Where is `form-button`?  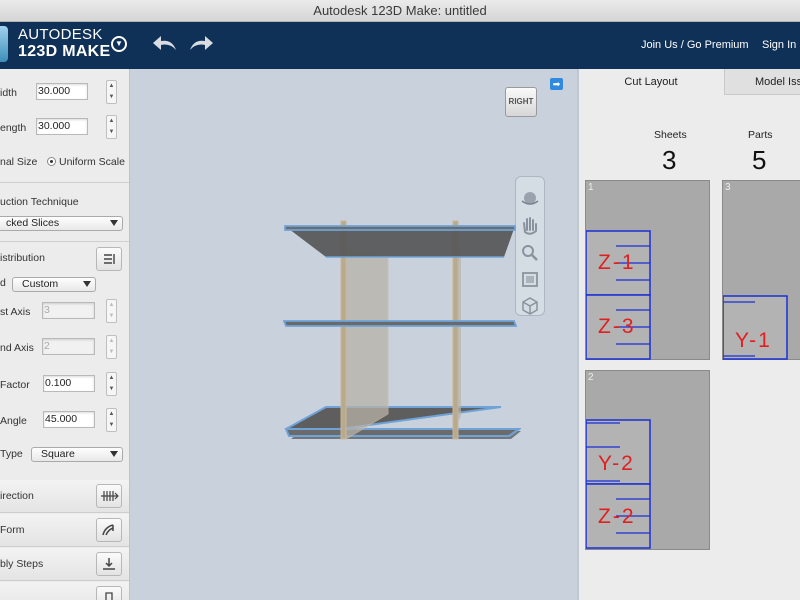
form-button is located at coordinates (109, 530).